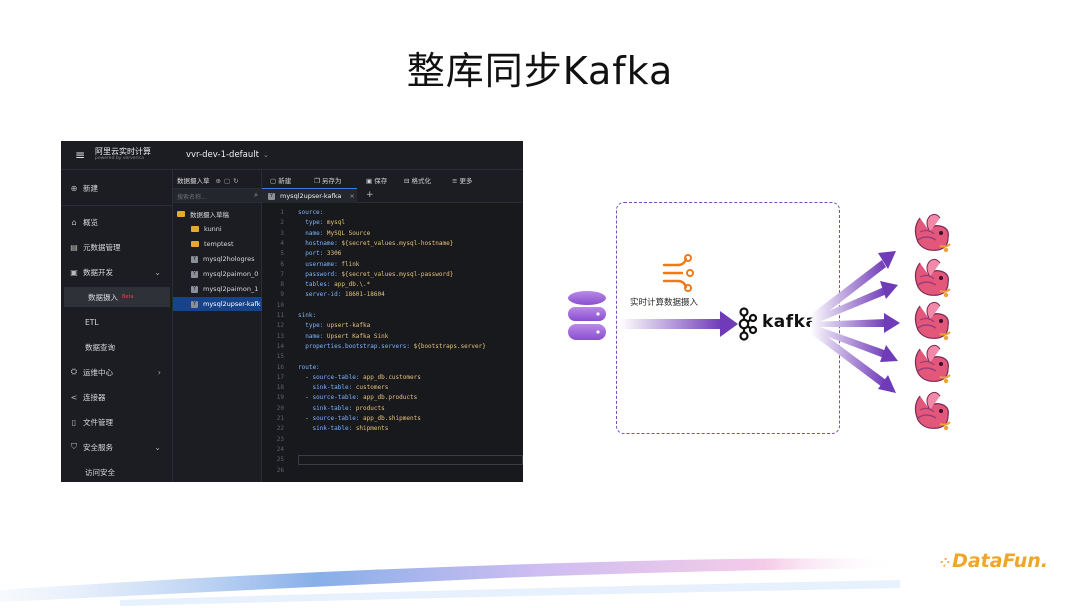  Describe the element at coordinates (309, 367) in the screenshot. I see `code-text: route:` at that location.